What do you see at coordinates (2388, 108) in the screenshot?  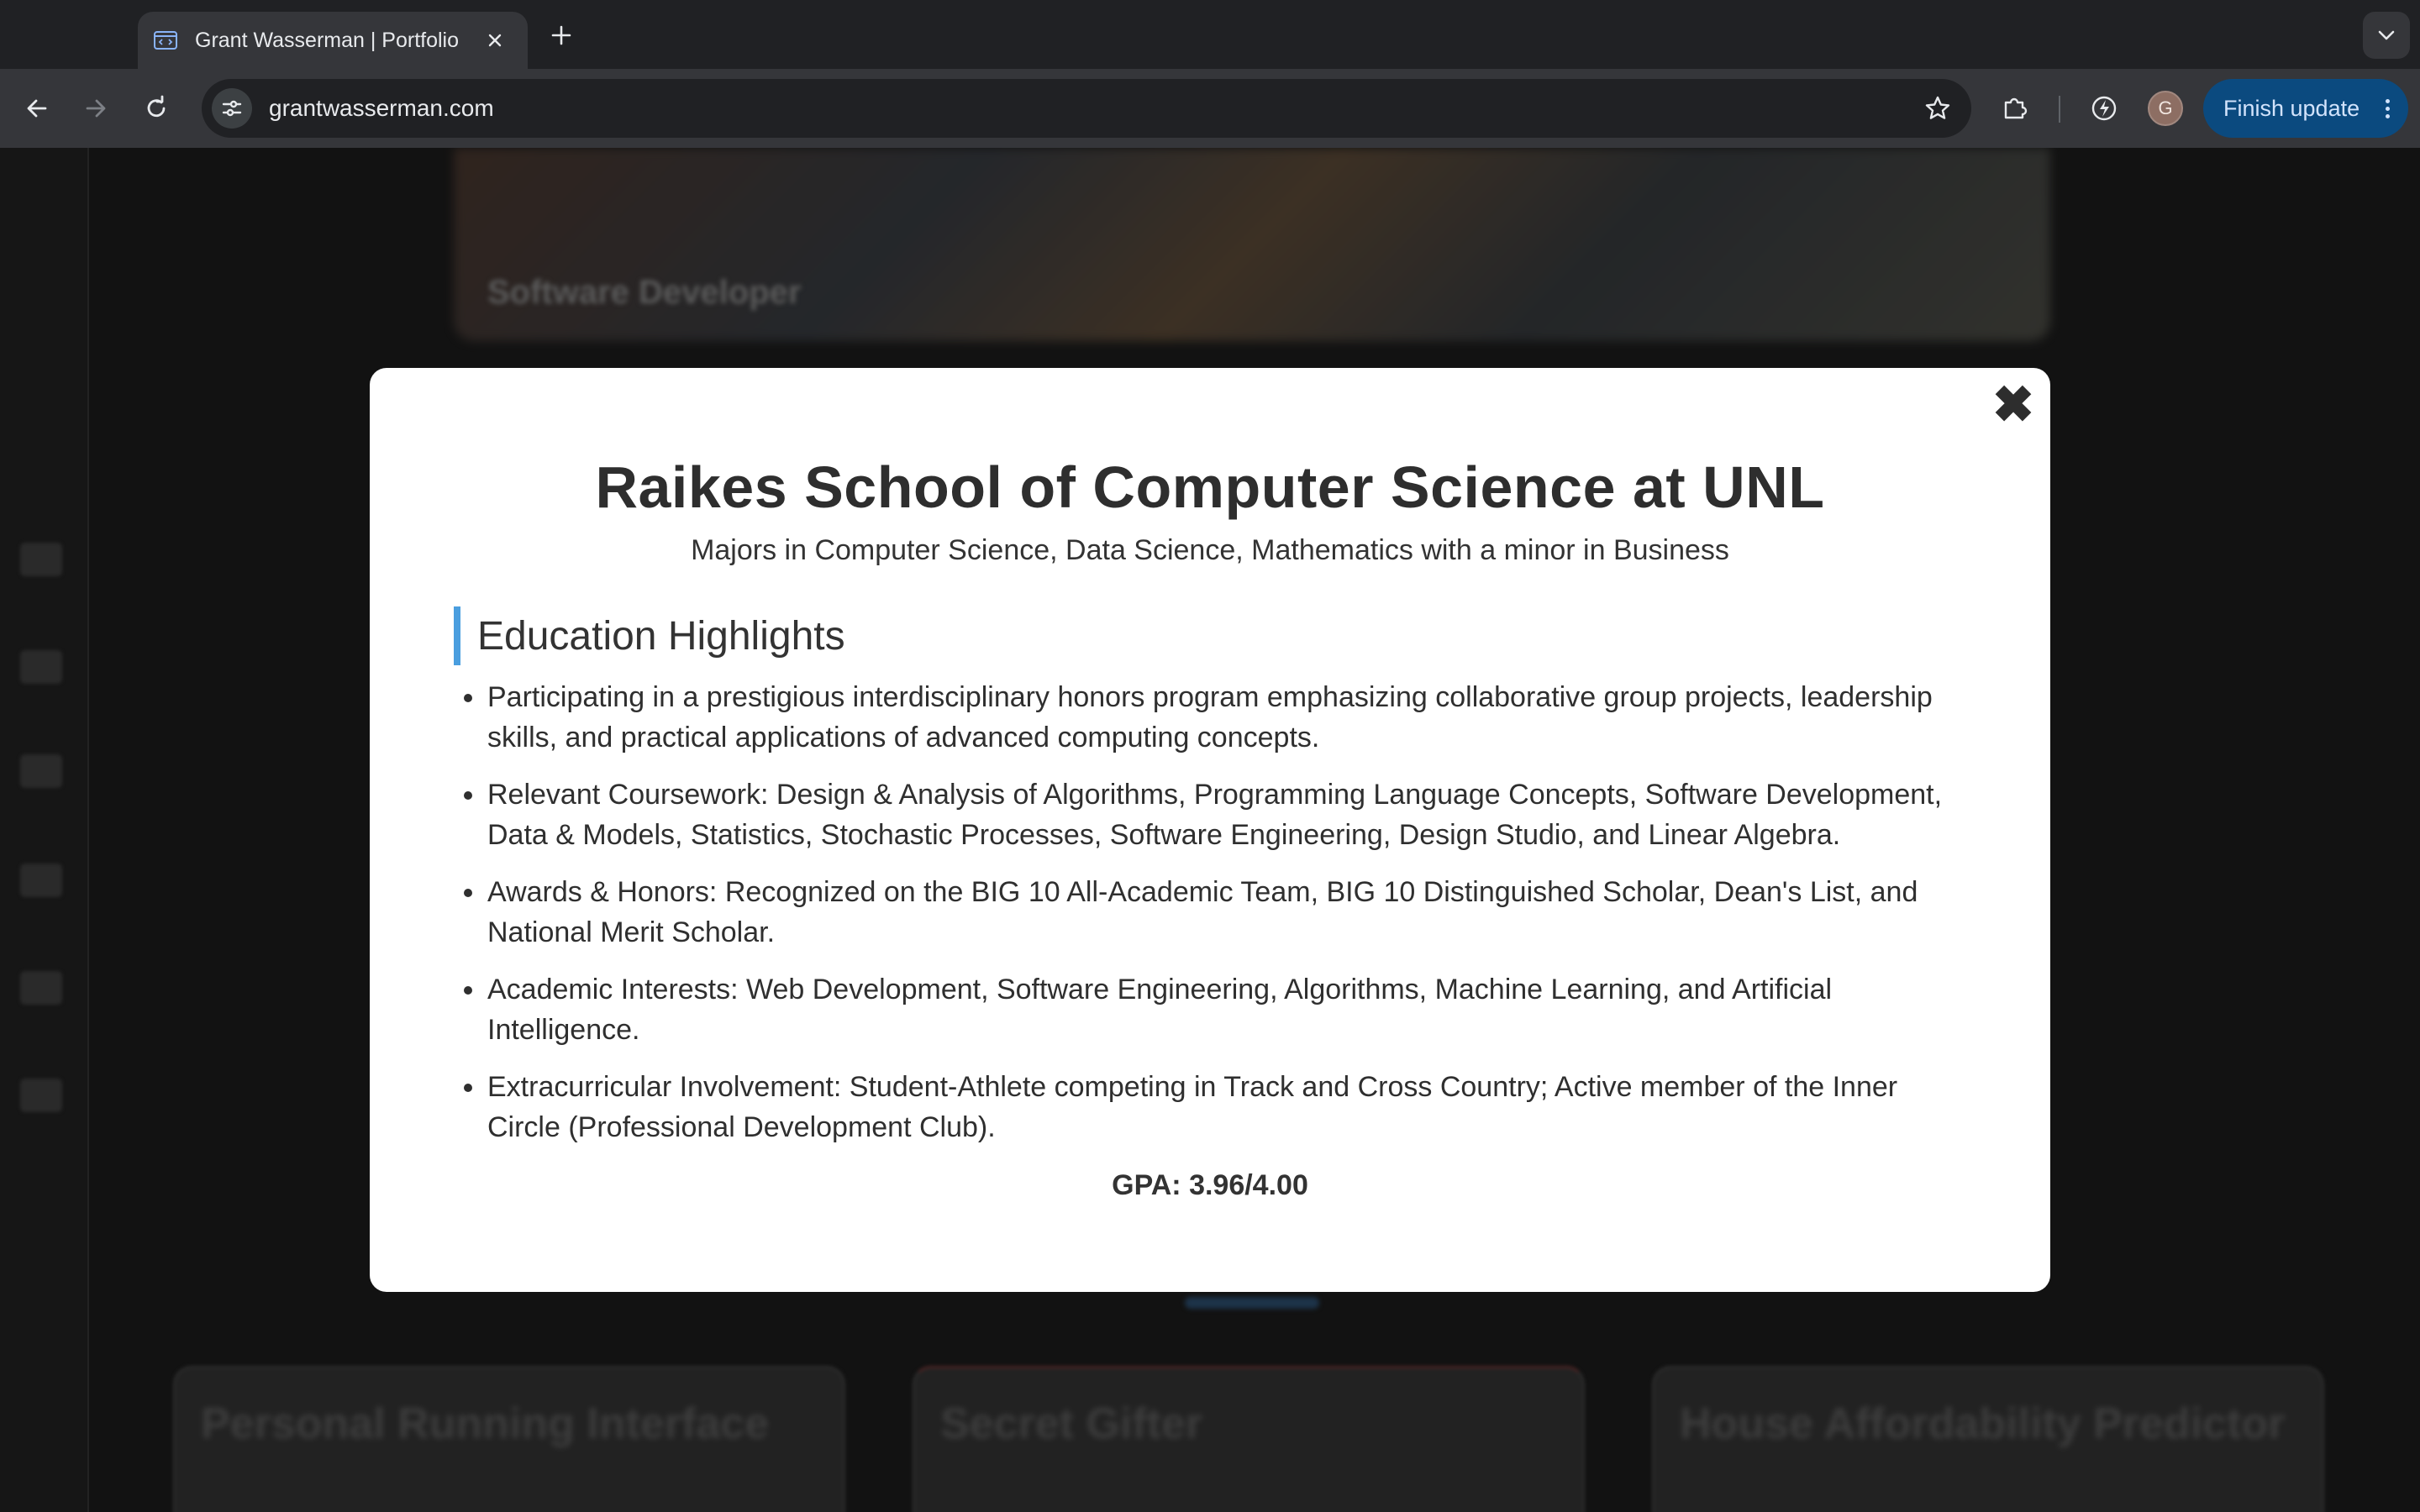 I see `more-menu-icon` at bounding box center [2388, 108].